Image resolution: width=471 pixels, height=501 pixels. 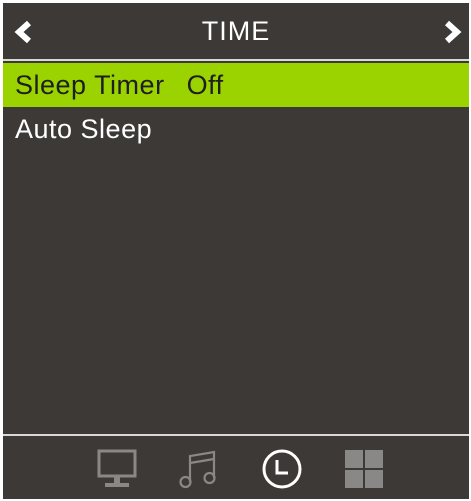 I want to click on menu-item-auto-sleep: Auto Sleep, so click(x=236, y=129).